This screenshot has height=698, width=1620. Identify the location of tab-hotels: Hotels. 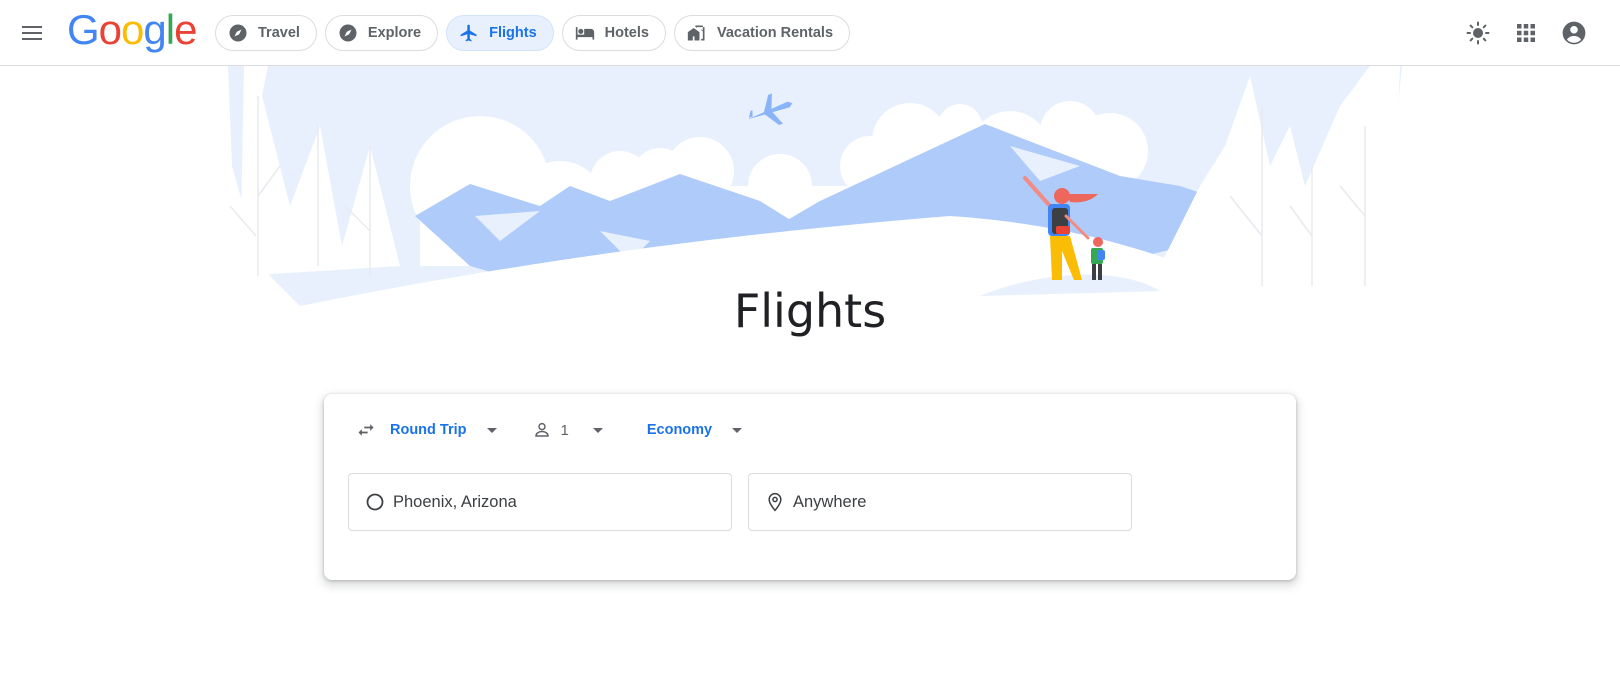
(613, 33).